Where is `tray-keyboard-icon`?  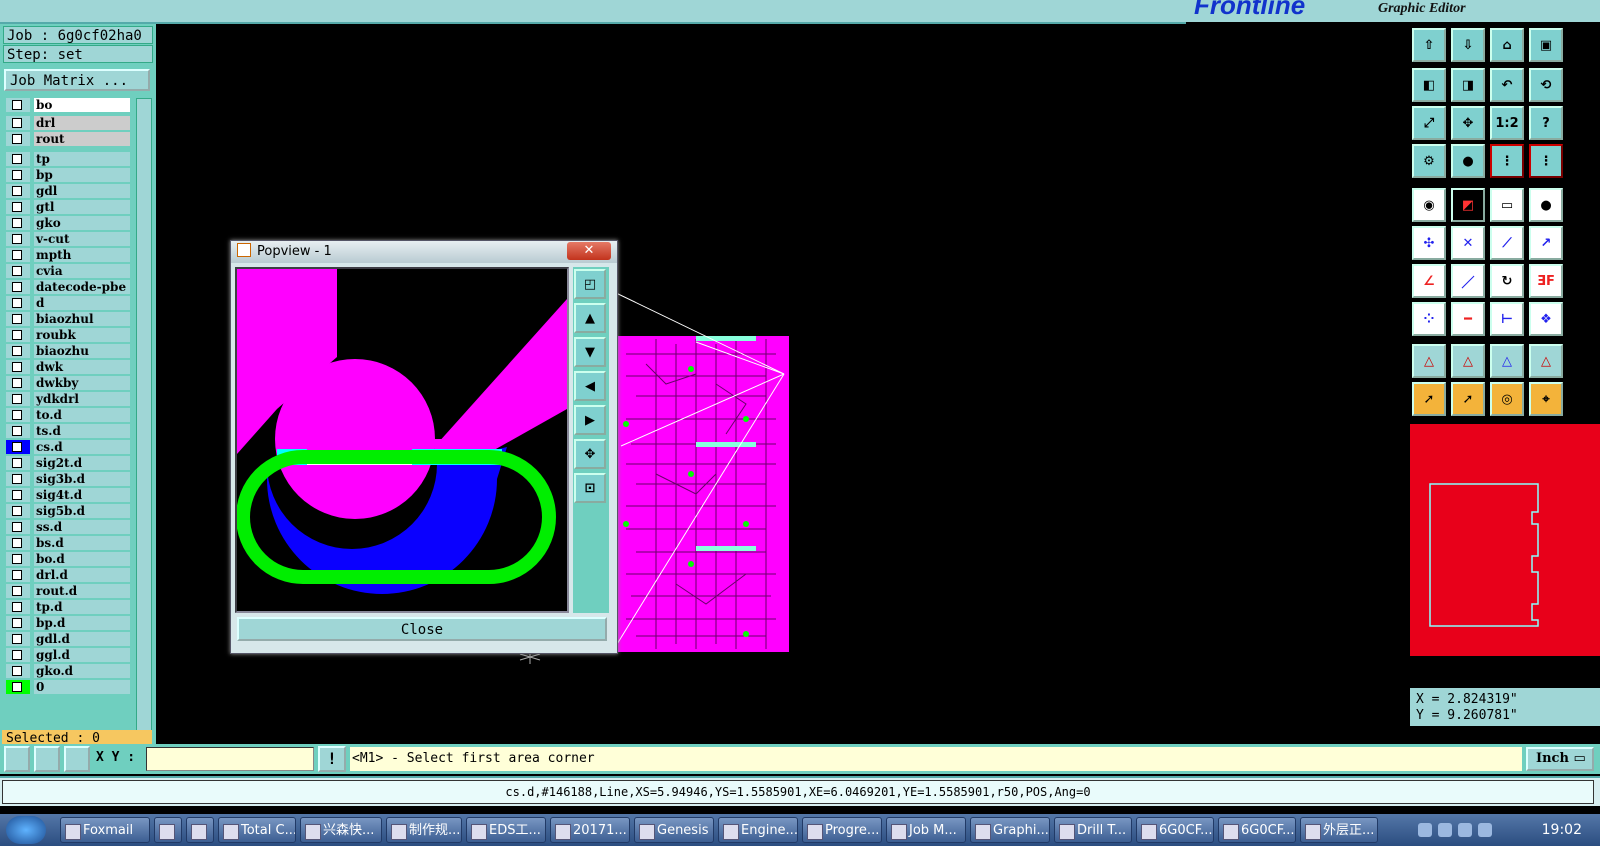
tray-keyboard-icon is located at coordinates (1425, 830).